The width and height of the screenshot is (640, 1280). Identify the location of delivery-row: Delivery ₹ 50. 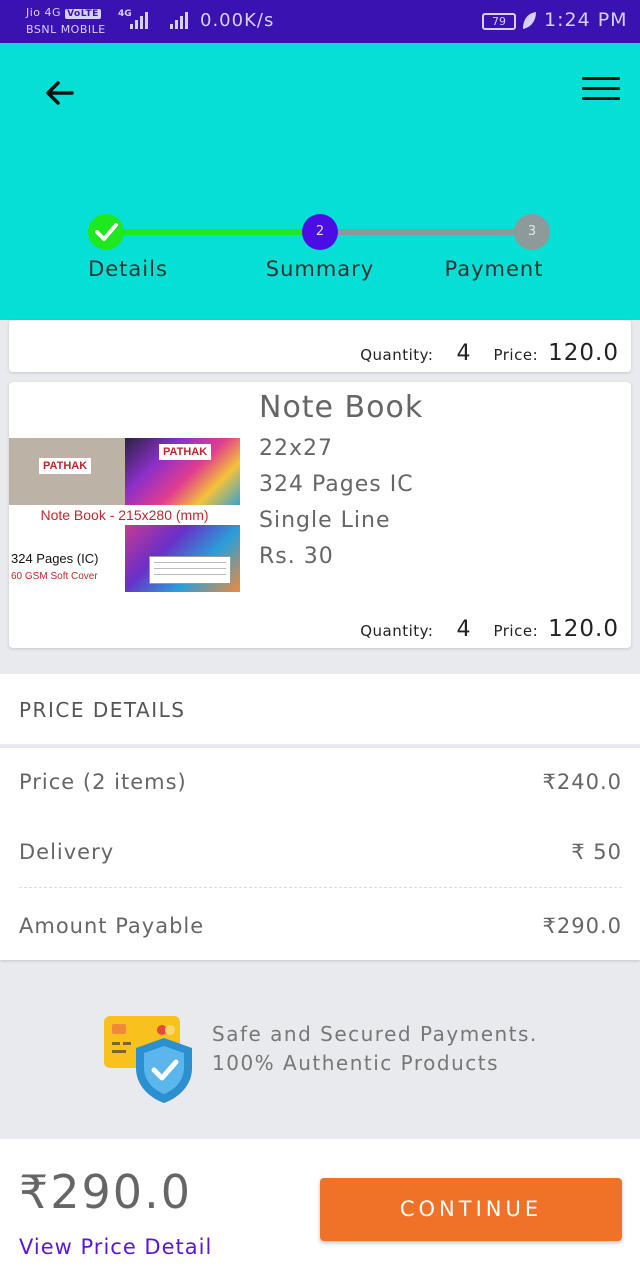
(320, 852).